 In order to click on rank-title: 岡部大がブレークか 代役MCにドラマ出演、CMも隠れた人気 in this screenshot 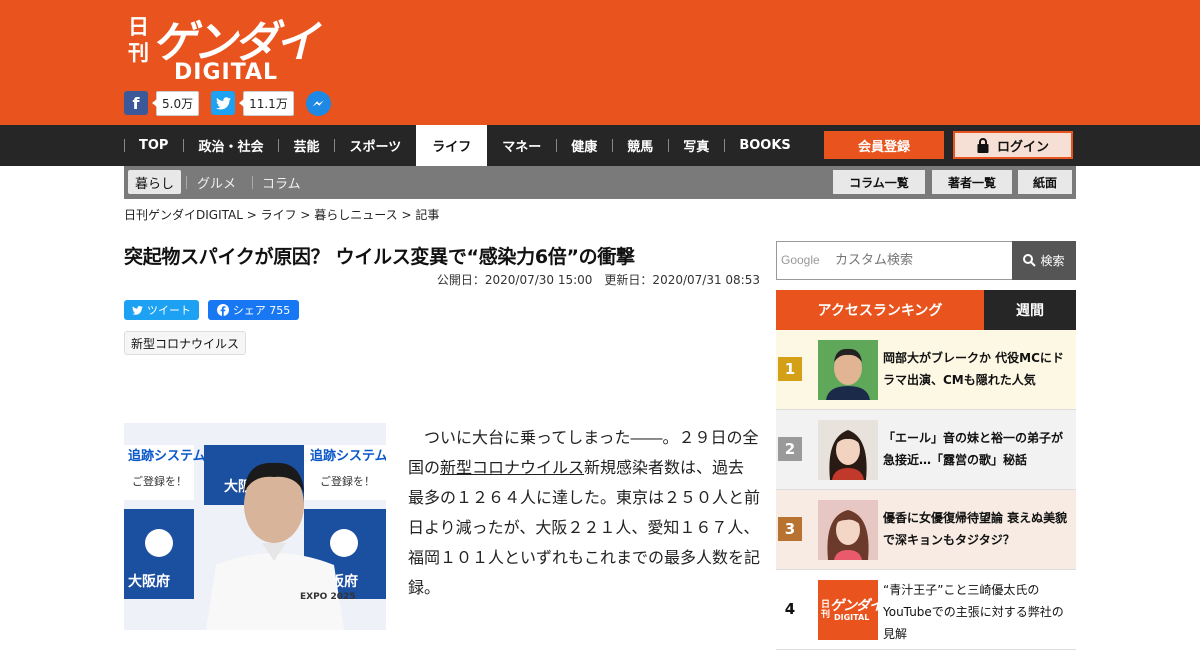, I will do `click(973, 369)`.